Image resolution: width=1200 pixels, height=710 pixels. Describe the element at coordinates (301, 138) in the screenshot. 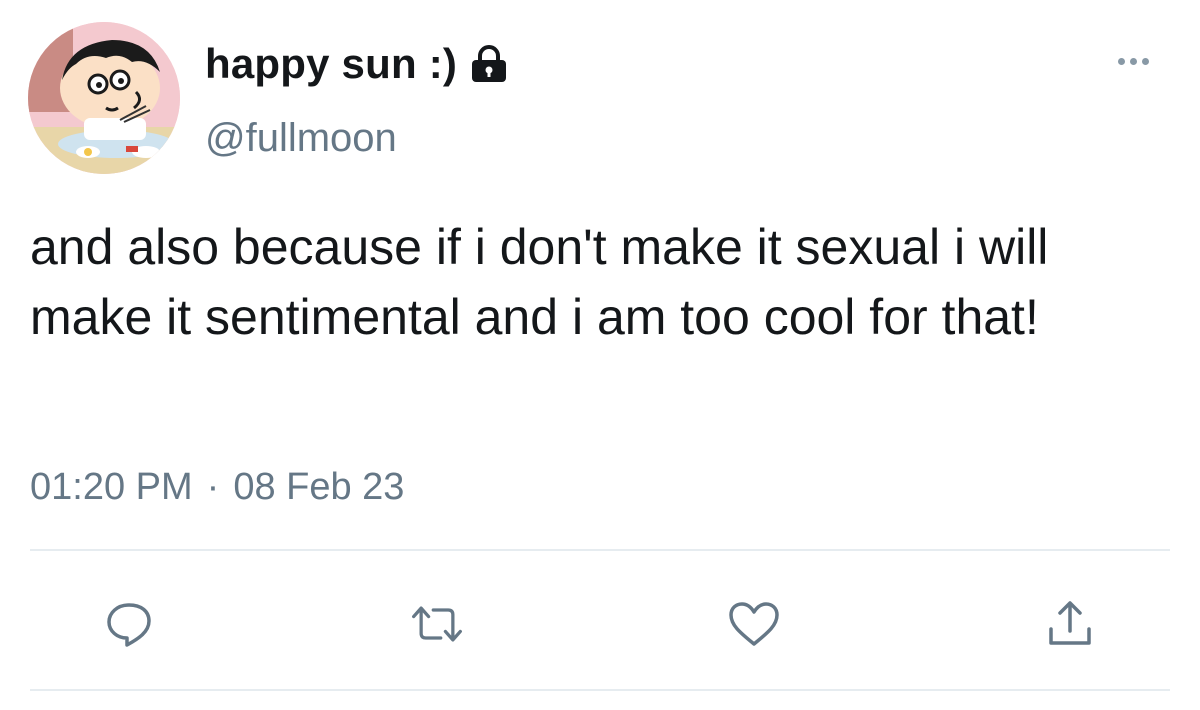

I see `user-handle: @fullmoon` at that location.